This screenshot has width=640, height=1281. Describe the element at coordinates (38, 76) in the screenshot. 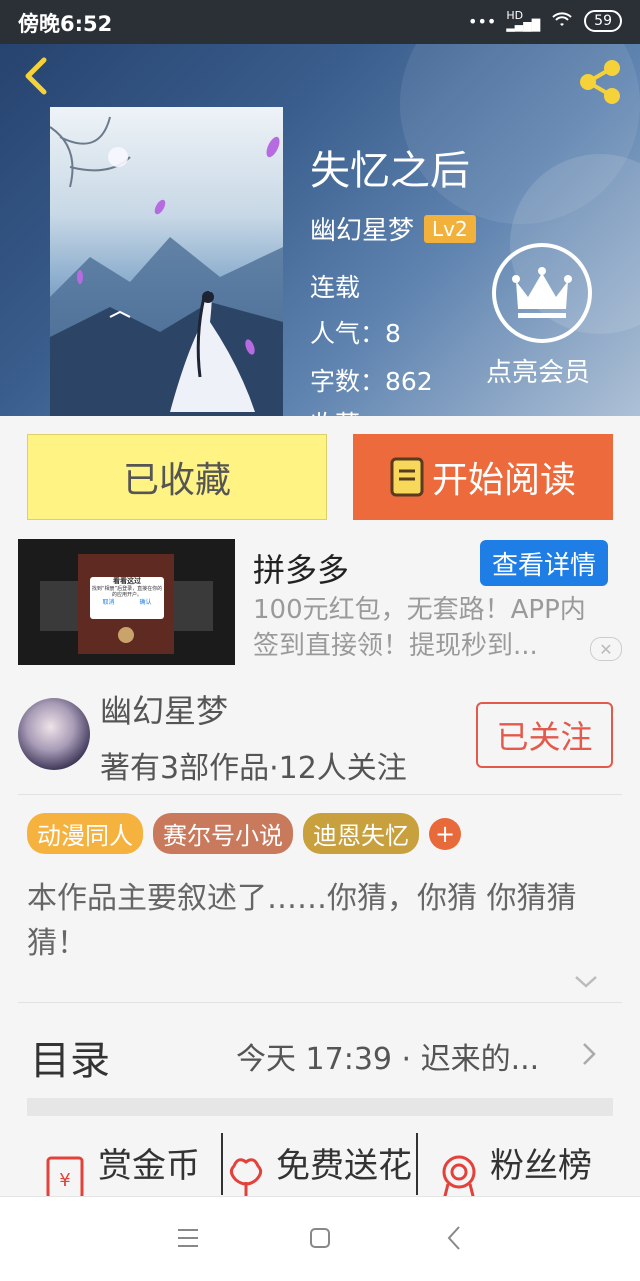

I see `back-arrow-icon` at that location.